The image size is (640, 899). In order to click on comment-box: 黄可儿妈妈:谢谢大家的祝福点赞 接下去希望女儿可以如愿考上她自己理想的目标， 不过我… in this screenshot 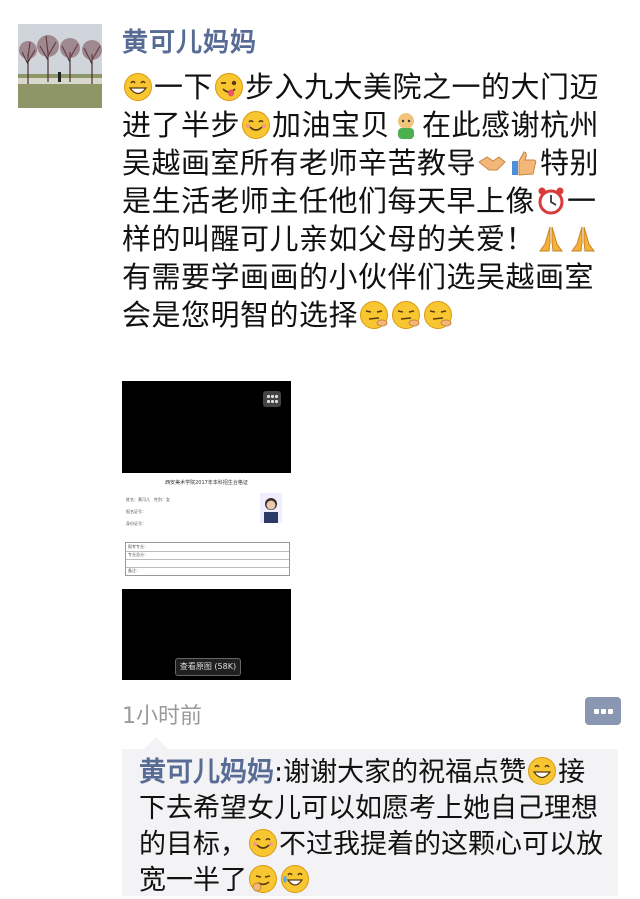, I will do `click(370, 818)`.